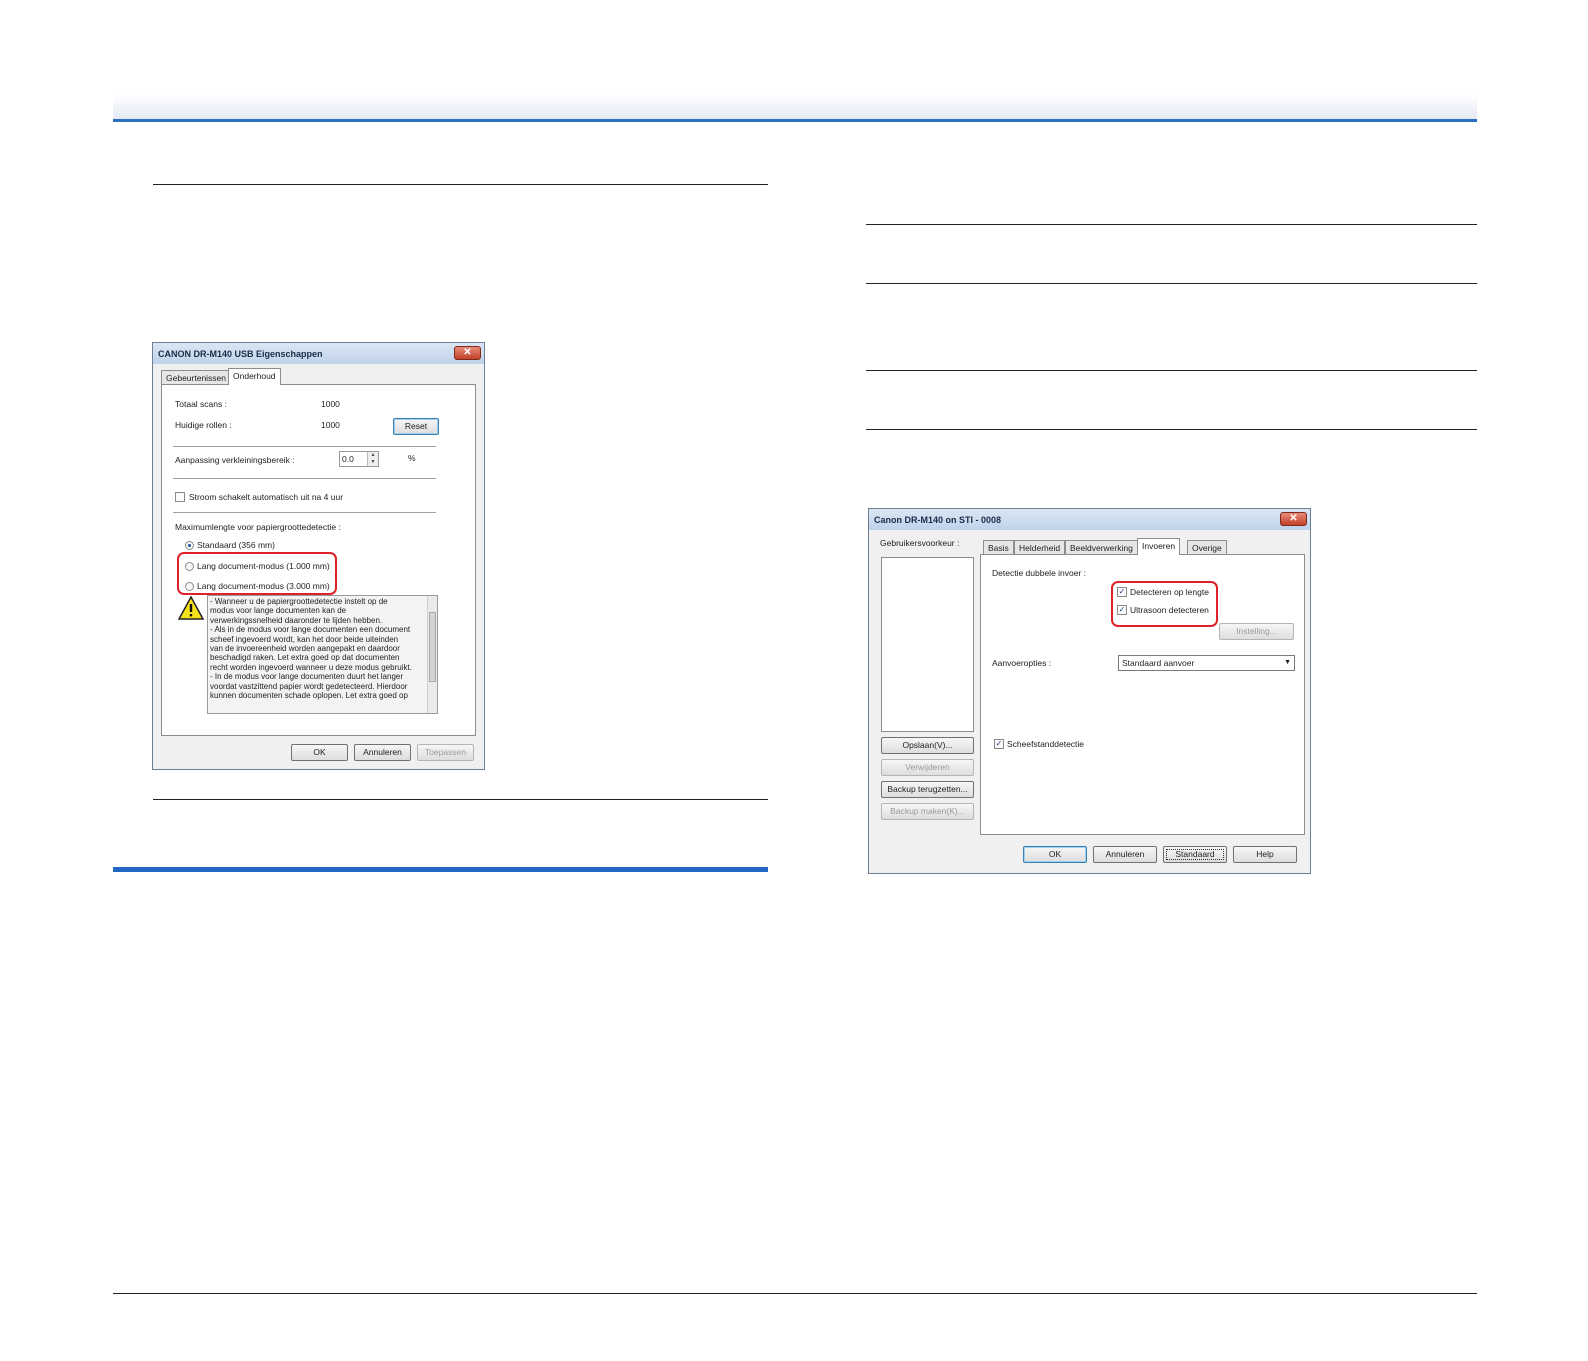 The height and width of the screenshot is (1361, 1588). What do you see at coordinates (1287, 662) in the screenshot?
I see `chevron-down-icon: ▼` at bounding box center [1287, 662].